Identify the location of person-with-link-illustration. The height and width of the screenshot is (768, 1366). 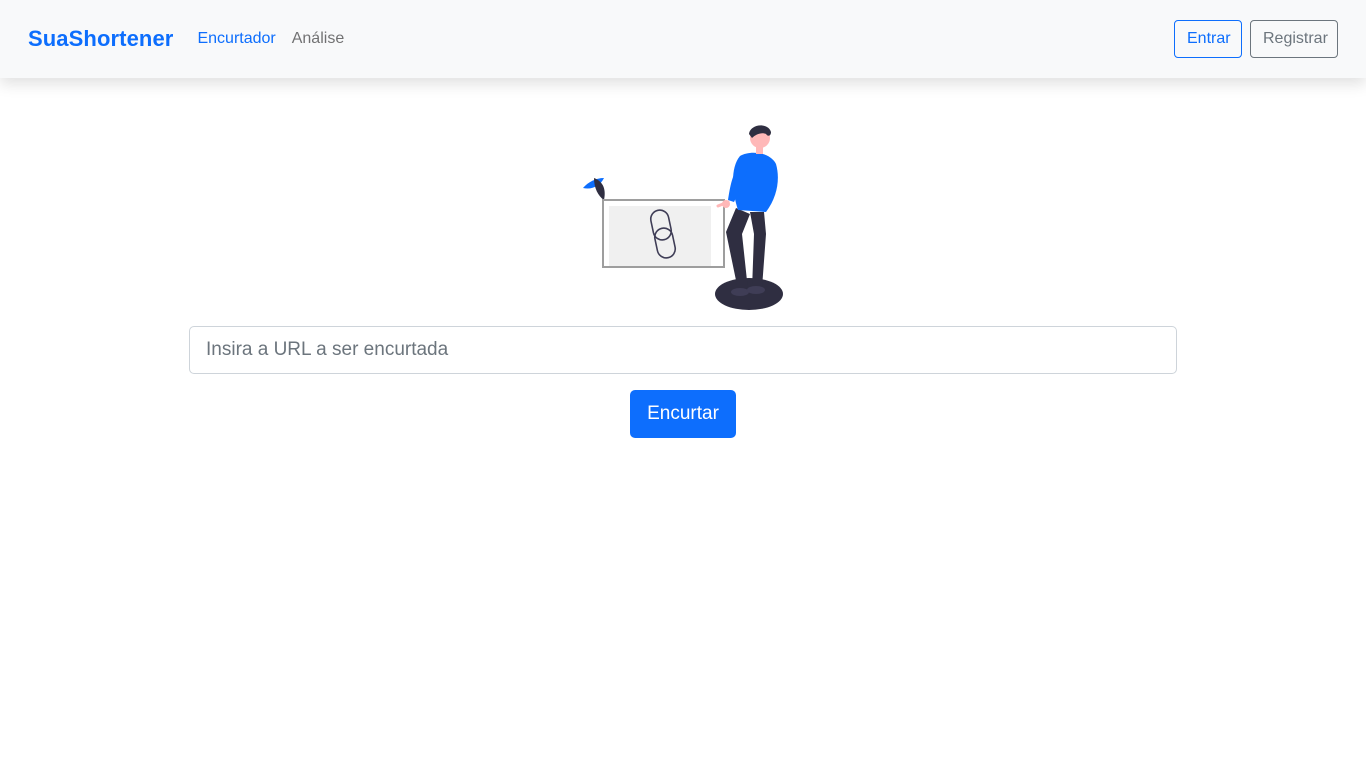
(683, 217).